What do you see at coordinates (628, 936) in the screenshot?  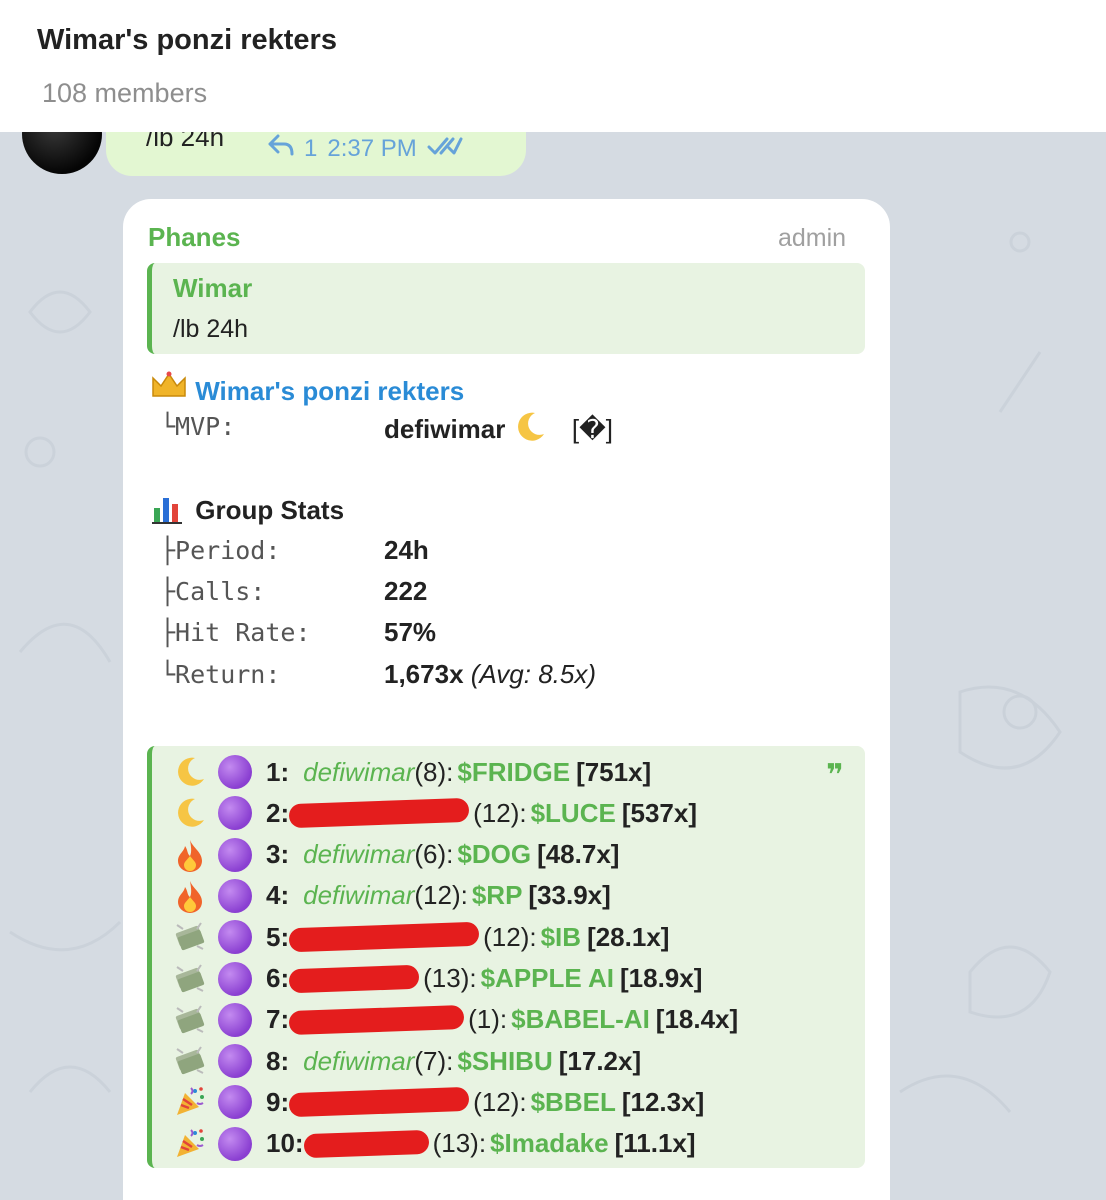 I see `leaderboard-multiplier: [28.1x]` at bounding box center [628, 936].